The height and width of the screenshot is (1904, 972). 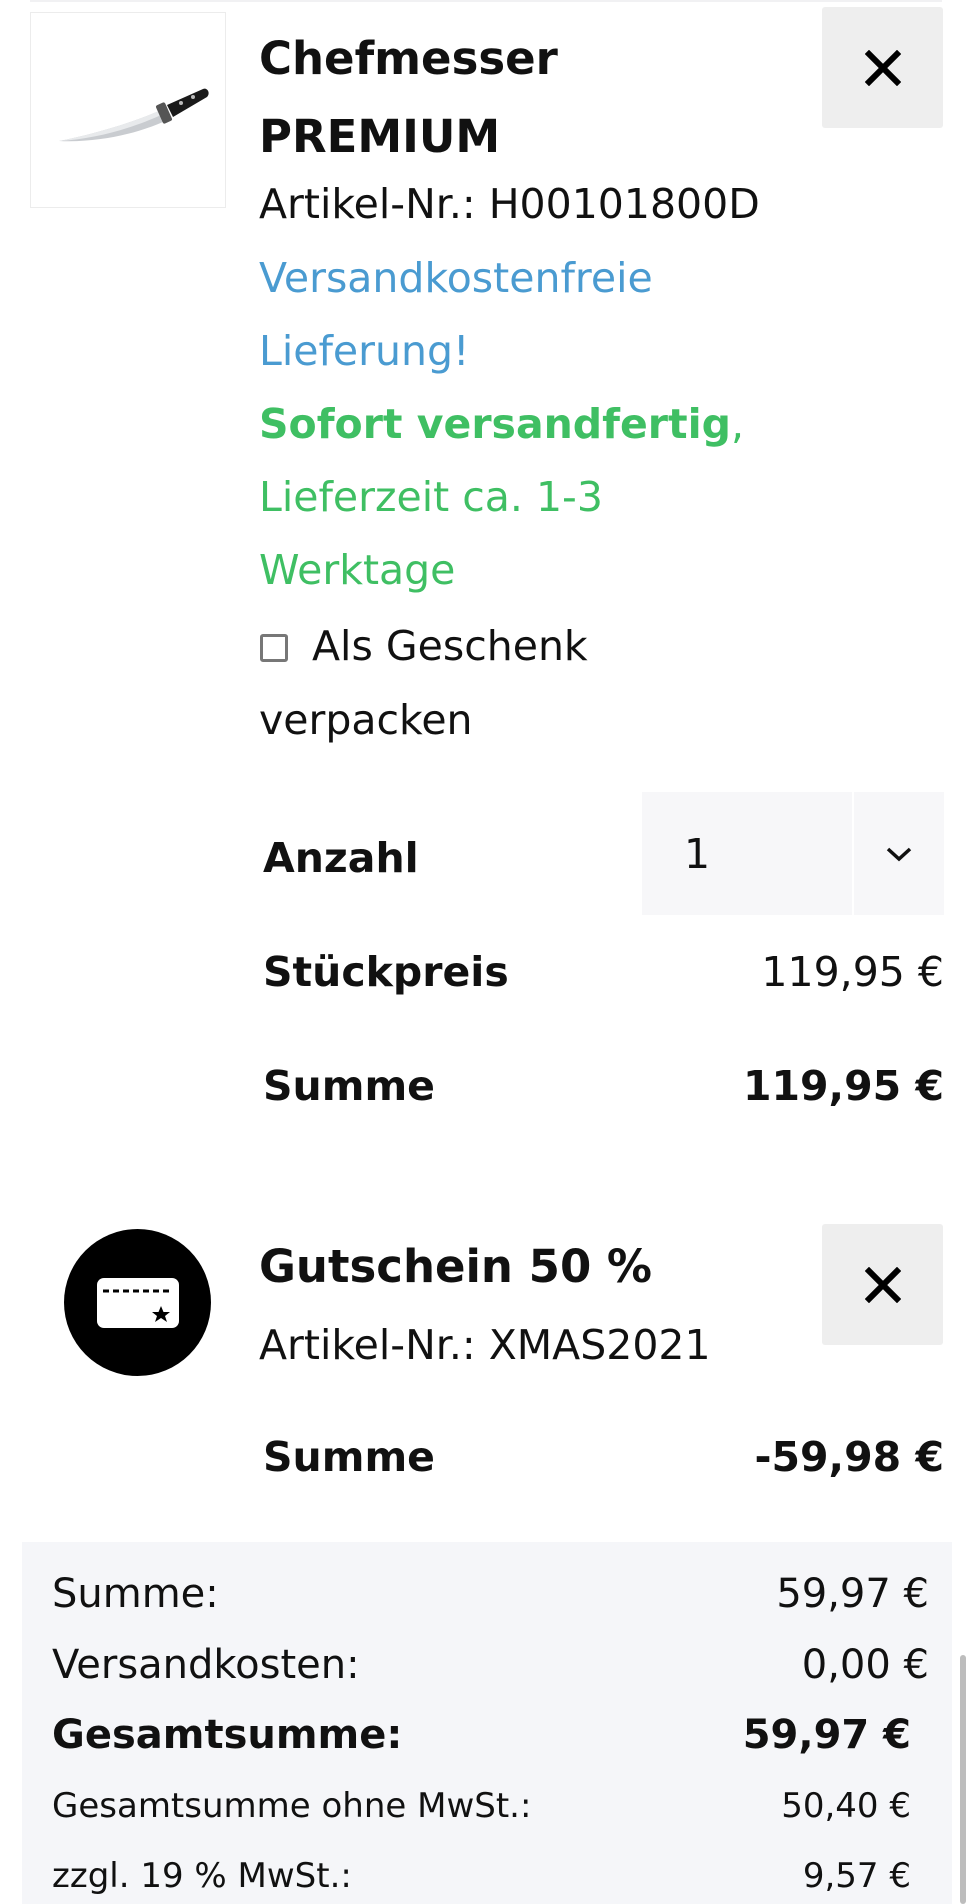 What do you see at coordinates (202, 1876) in the screenshot?
I see `vat-label: zzgl. 19 % MwSt.:` at bounding box center [202, 1876].